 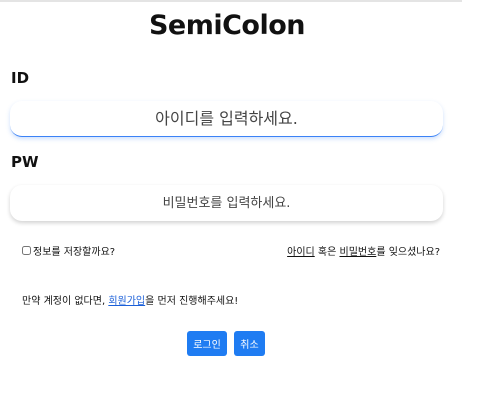 What do you see at coordinates (25, 162) in the screenshot?
I see `pw-label: PW` at bounding box center [25, 162].